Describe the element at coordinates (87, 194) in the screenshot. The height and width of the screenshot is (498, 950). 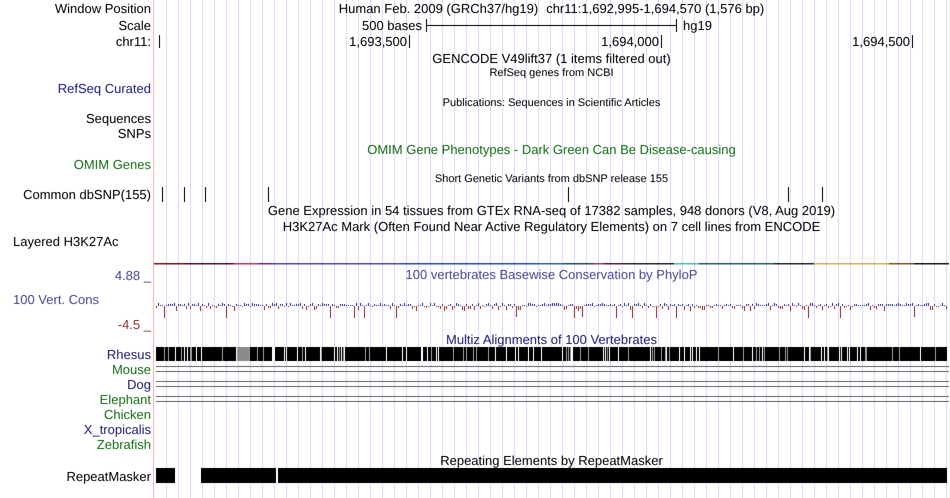
I see `track-label: Common dbSNP(155)` at that location.